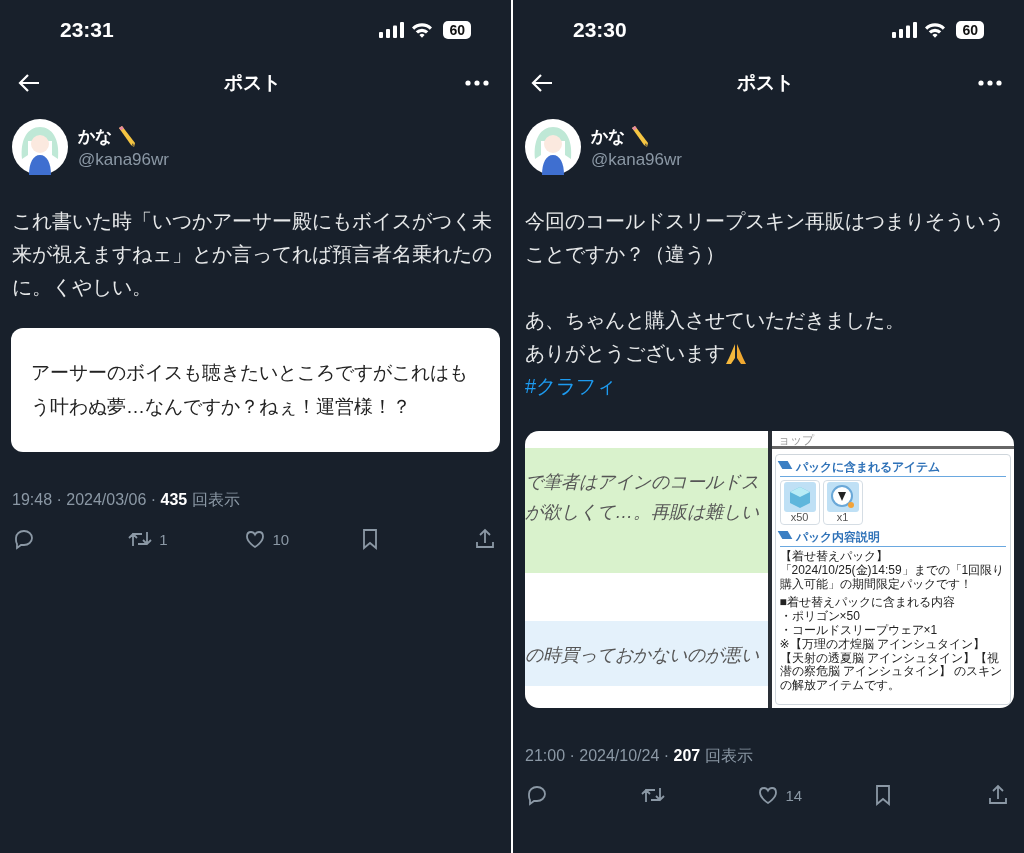 This screenshot has height=853, width=1024. Describe the element at coordinates (859, 631) in the screenshot. I see `description-text: ・コールドスリープウェア×1` at that location.